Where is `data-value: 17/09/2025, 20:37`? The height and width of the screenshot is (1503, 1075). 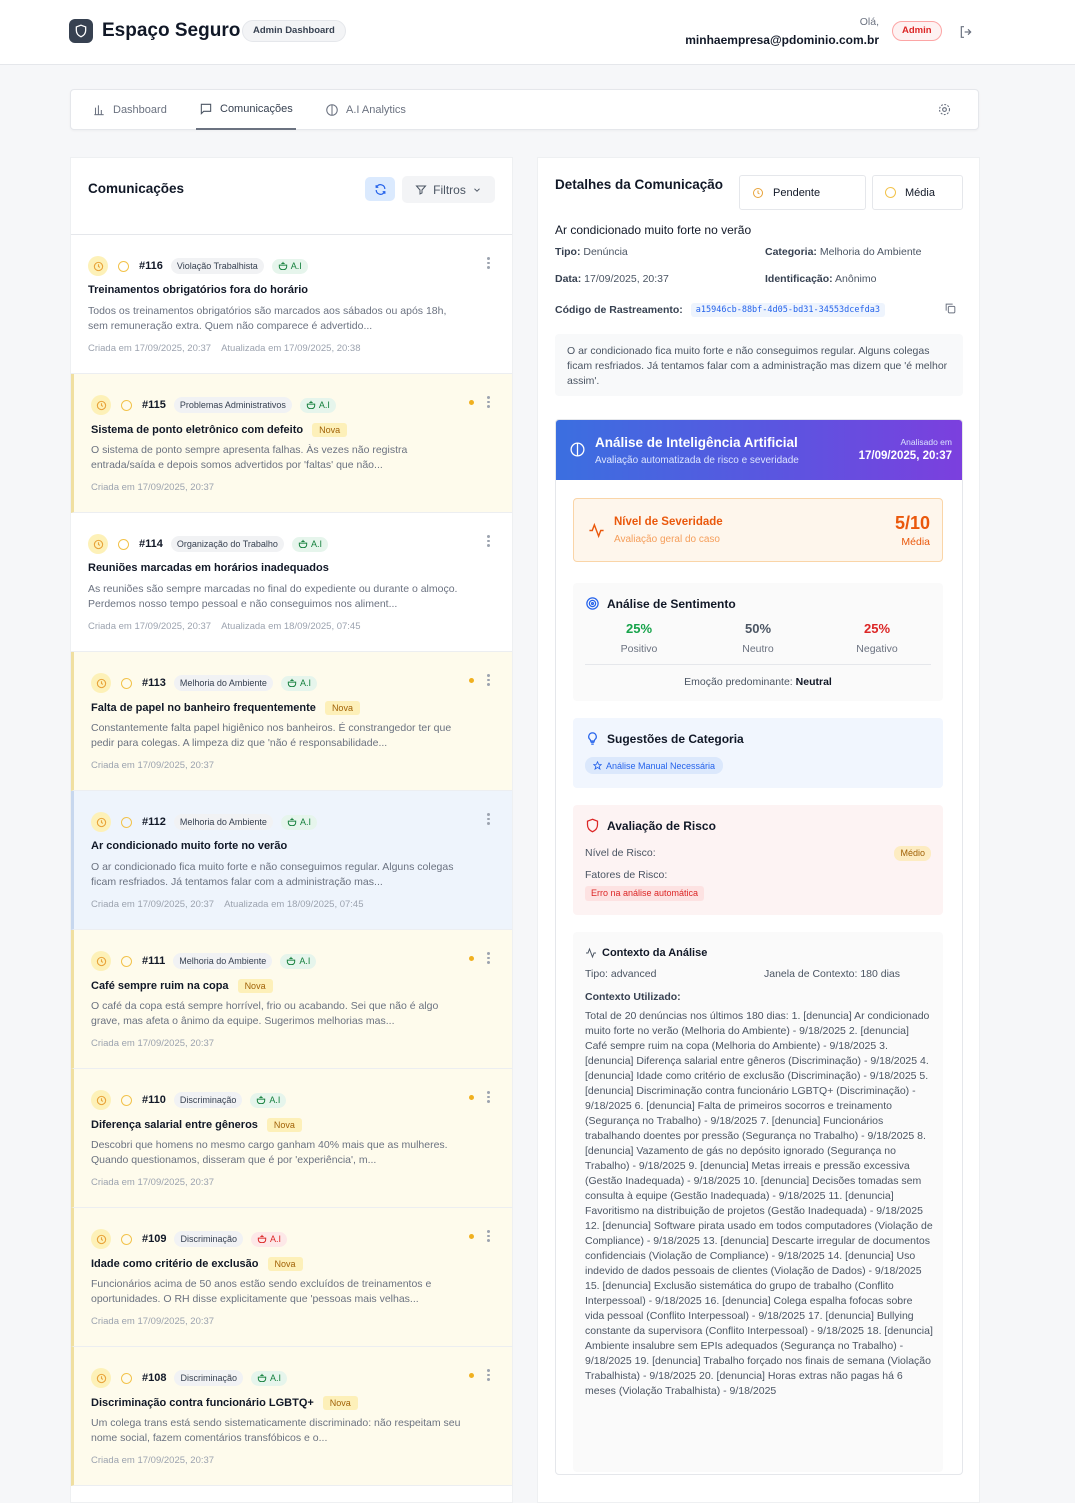 data-value: 17/09/2025, 20:37 is located at coordinates (625, 279).